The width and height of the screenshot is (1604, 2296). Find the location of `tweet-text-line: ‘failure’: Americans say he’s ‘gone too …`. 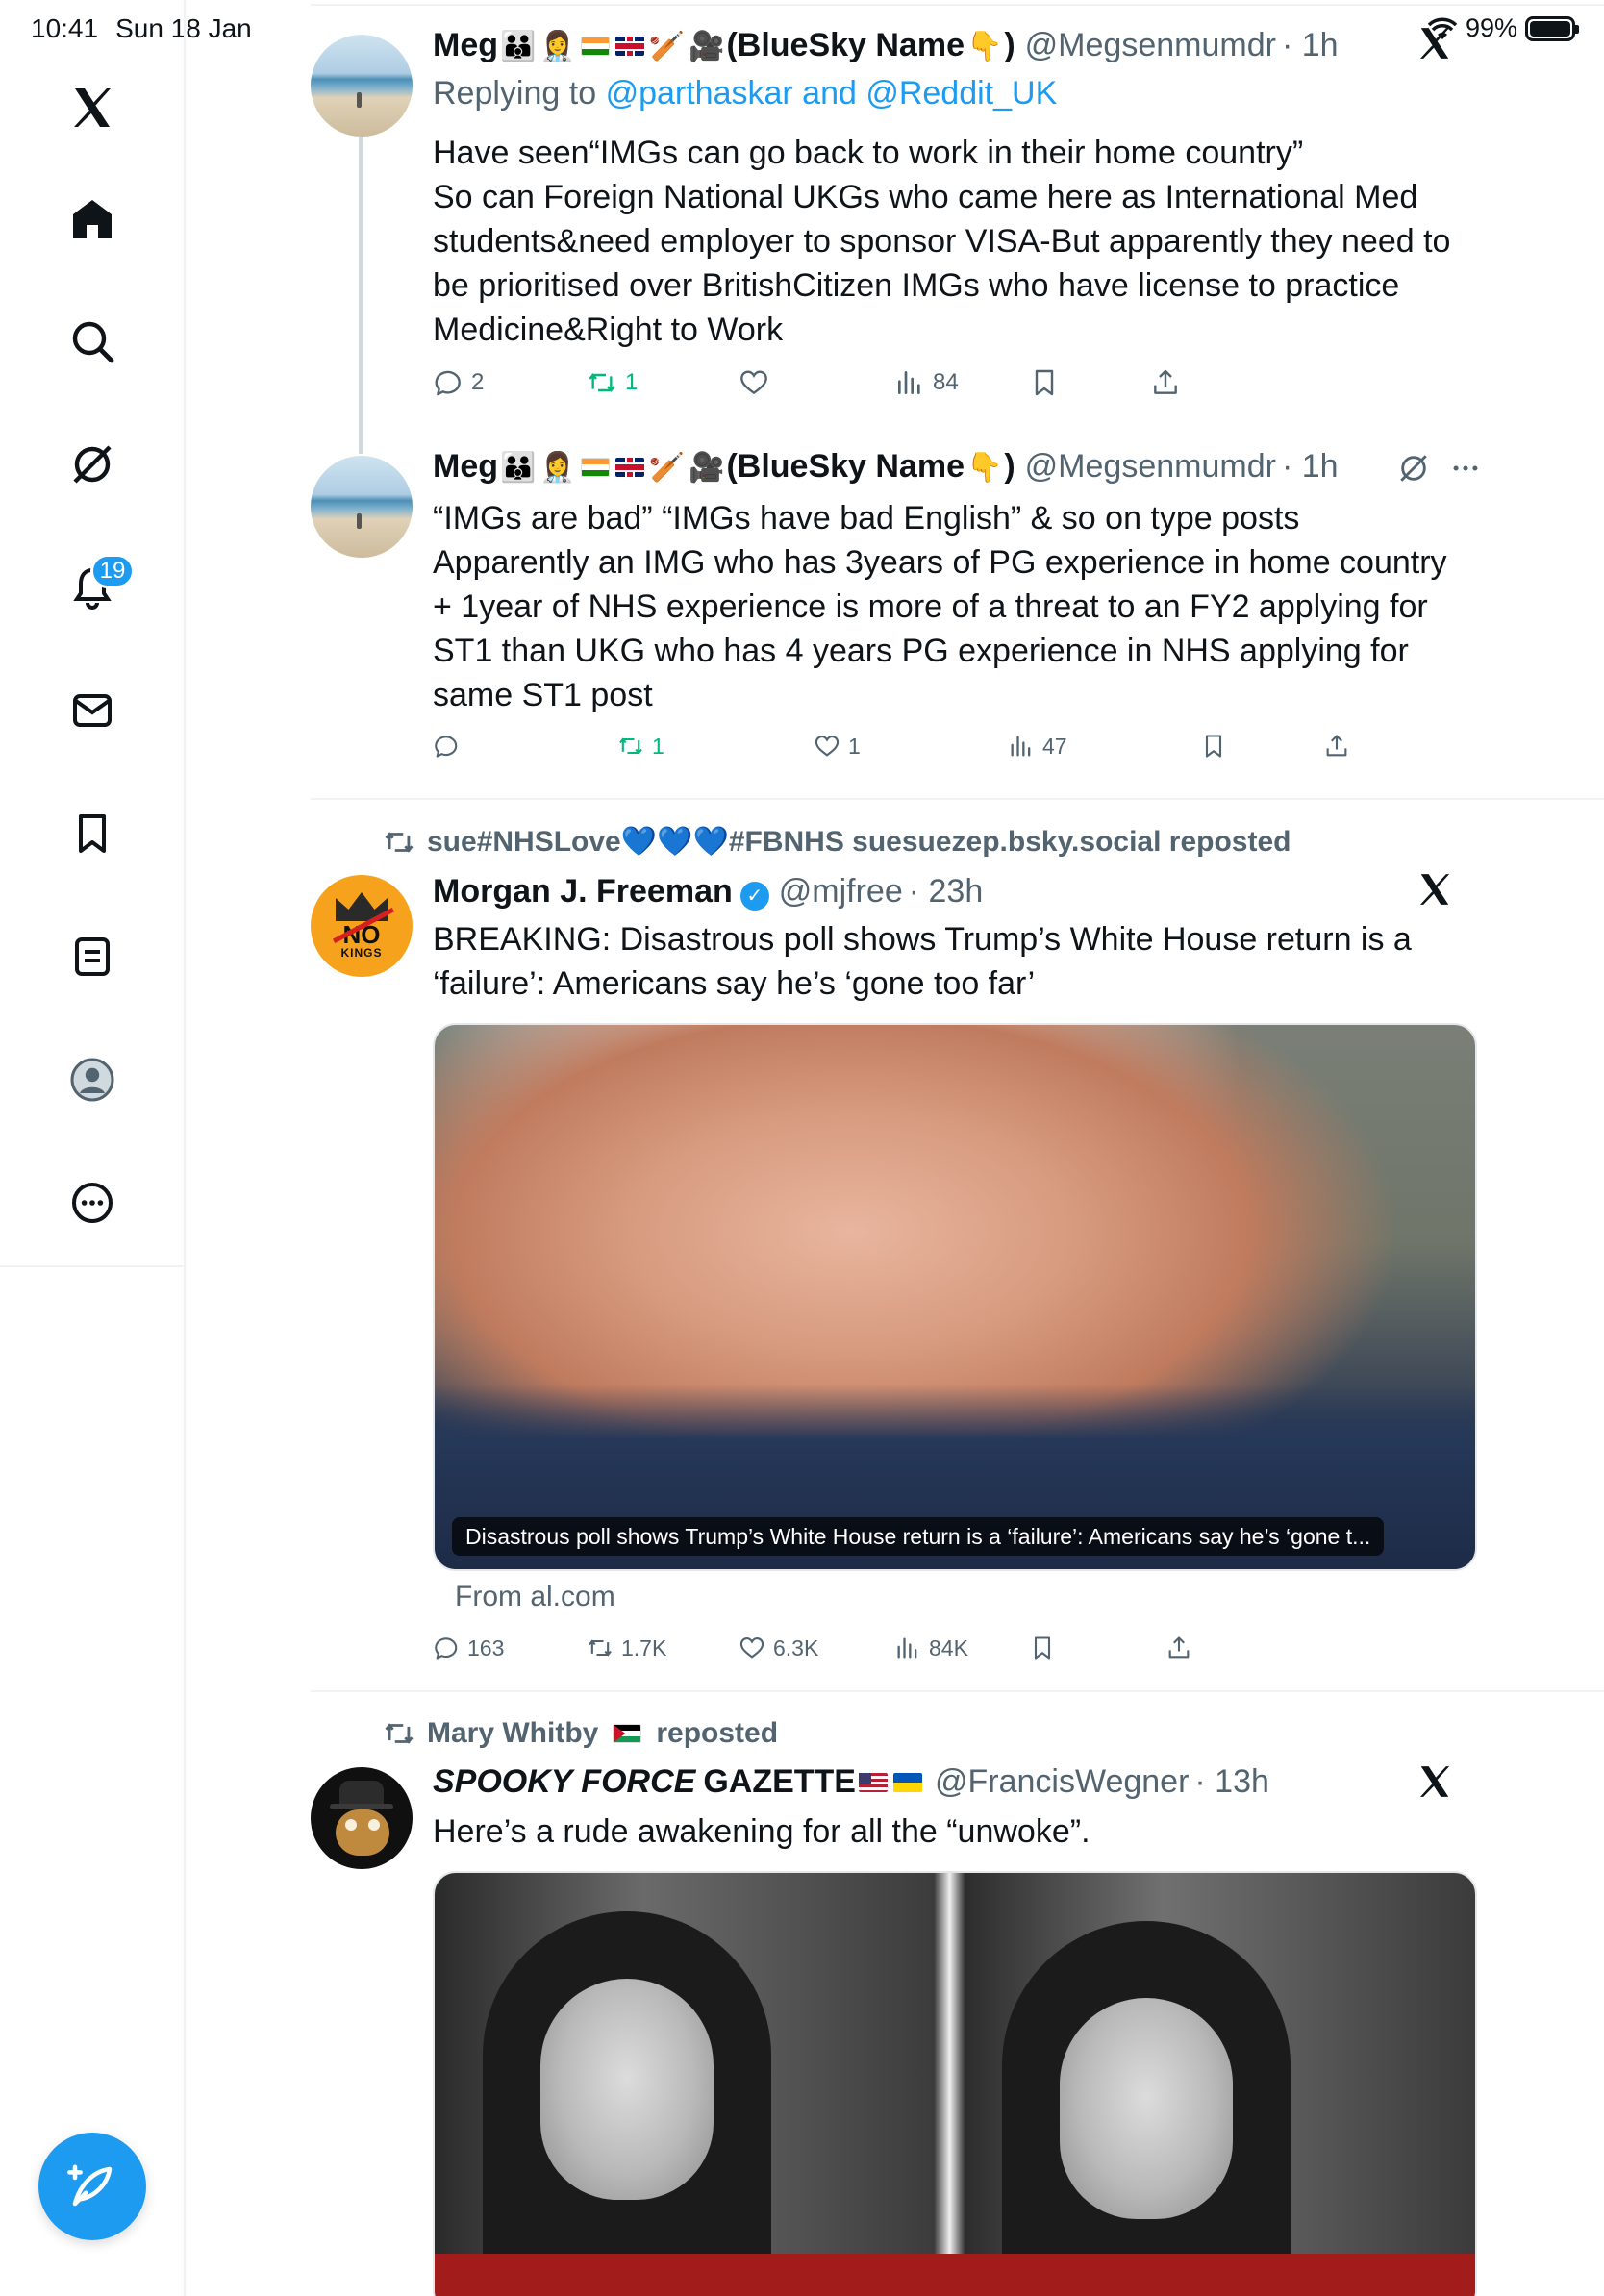

tweet-text-line: ‘failure’: Americans say he’s ‘gone too … is located at coordinates (734, 983).